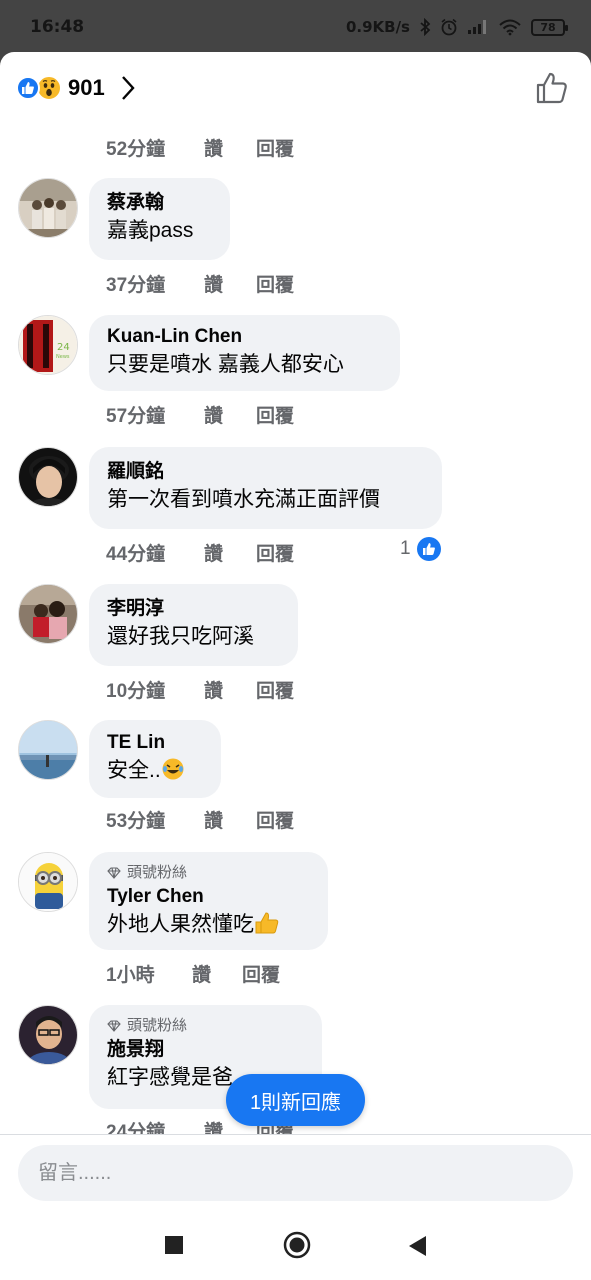  I want to click on reaction-count: 901, so click(86, 87).